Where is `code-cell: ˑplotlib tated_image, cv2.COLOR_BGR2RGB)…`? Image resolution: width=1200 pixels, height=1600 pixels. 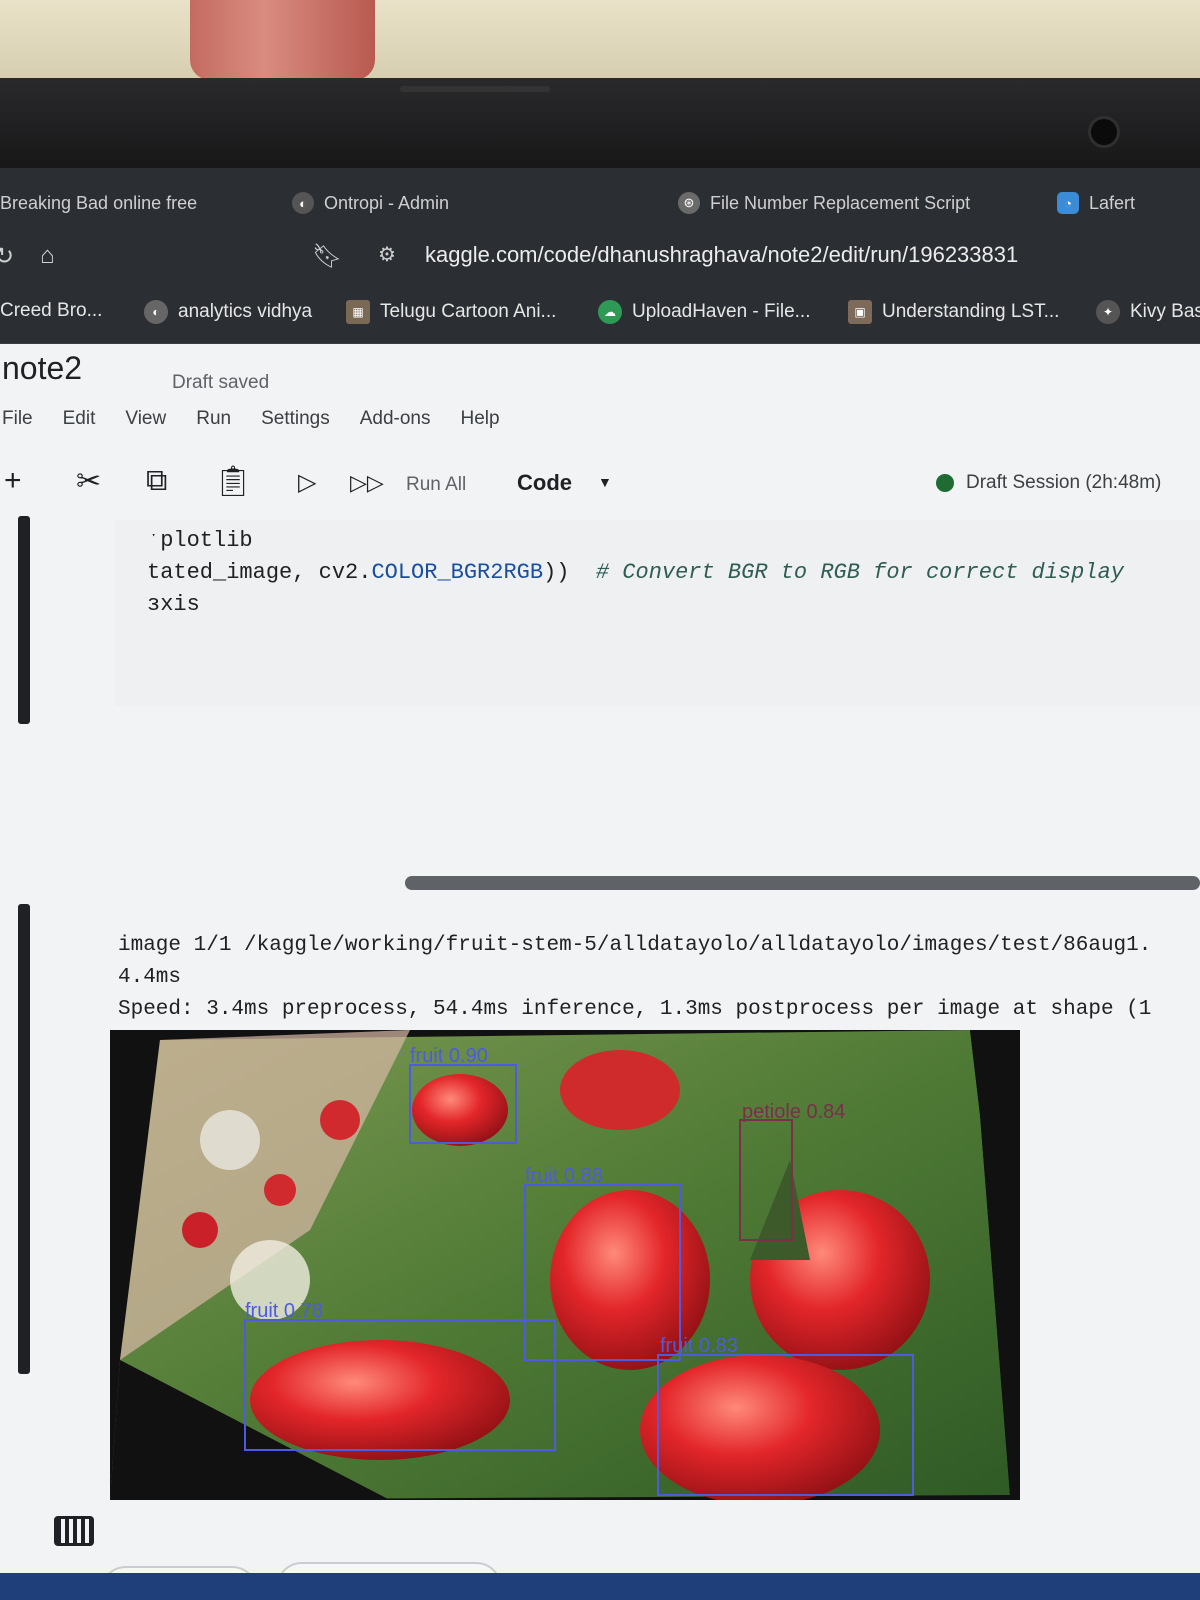 code-cell: ˑplotlib tated_image, cv2.COLOR_BGR2RGB)… is located at coordinates (657, 613).